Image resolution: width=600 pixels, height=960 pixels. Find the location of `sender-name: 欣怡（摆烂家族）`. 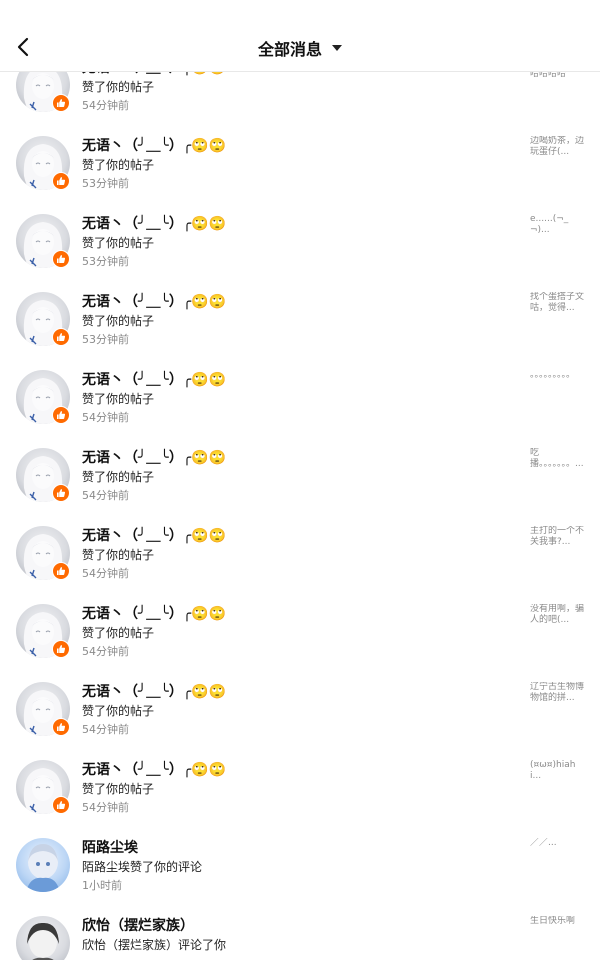

sender-name: 欣怡（摆烂家族） is located at coordinates (138, 925).